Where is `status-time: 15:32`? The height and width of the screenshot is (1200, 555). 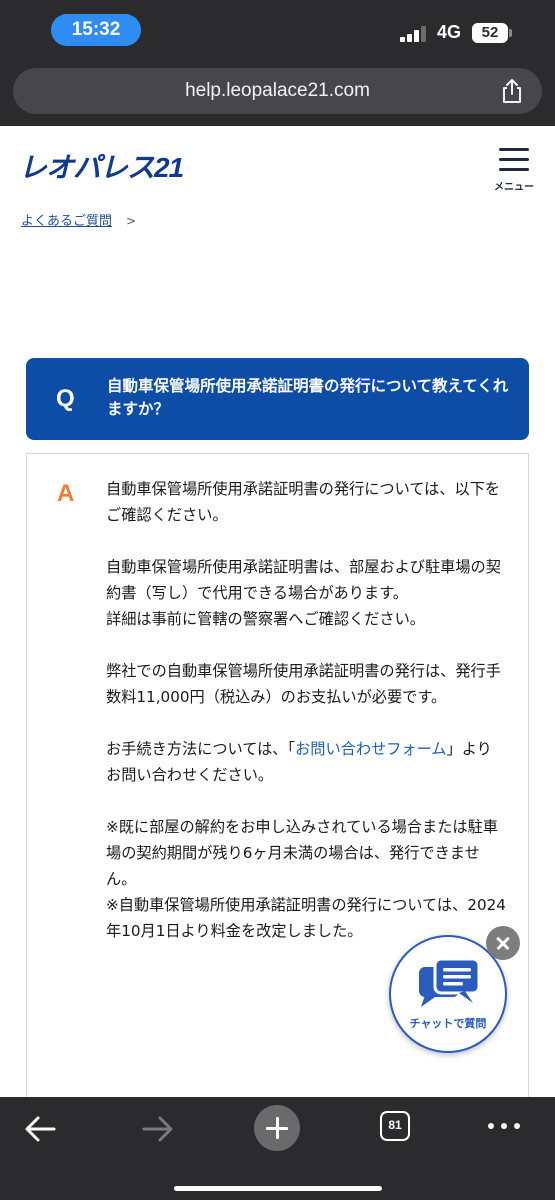 status-time: 15:32 is located at coordinates (96, 30).